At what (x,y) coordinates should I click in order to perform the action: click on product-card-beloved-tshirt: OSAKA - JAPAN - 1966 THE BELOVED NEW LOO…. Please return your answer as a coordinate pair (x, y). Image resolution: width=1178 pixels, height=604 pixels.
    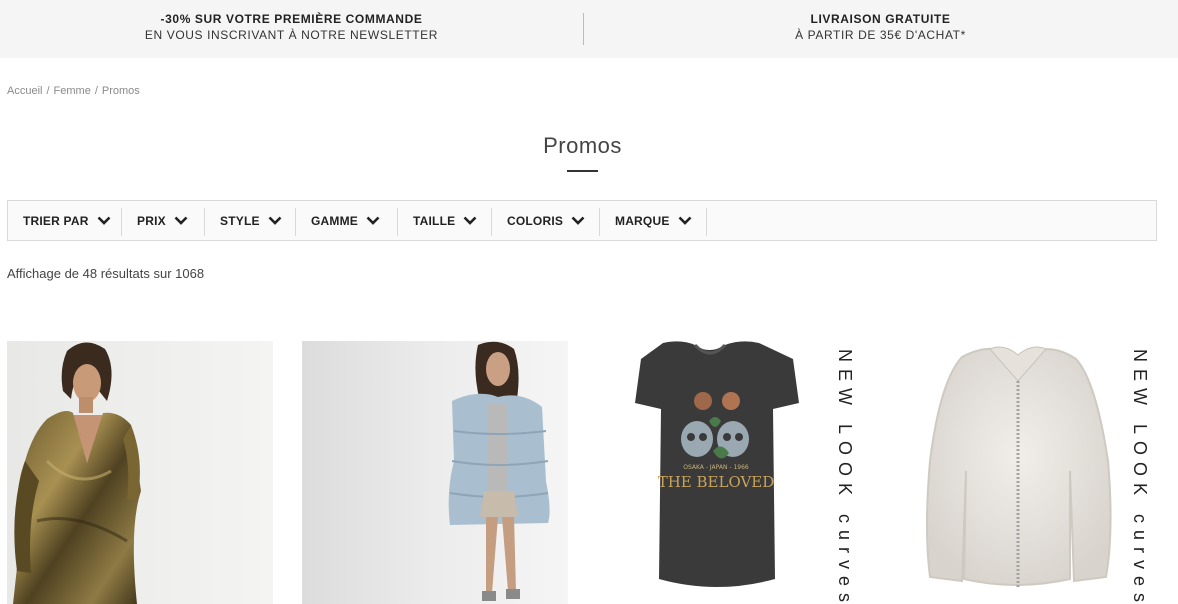
    Looking at the image, I should click on (730, 472).